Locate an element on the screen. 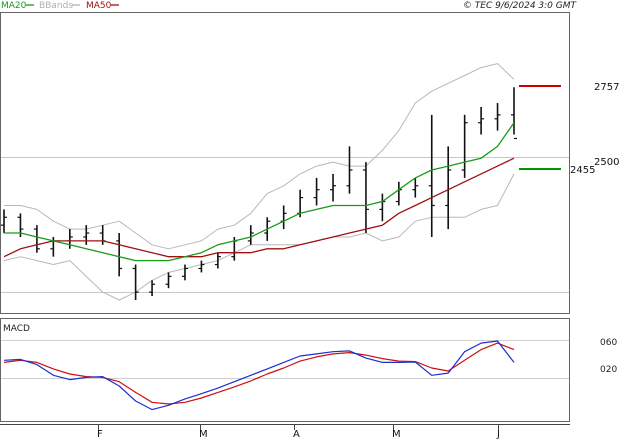 This screenshot has width=627, height=440. x-tick-jun: J is located at coordinates (498, 432).